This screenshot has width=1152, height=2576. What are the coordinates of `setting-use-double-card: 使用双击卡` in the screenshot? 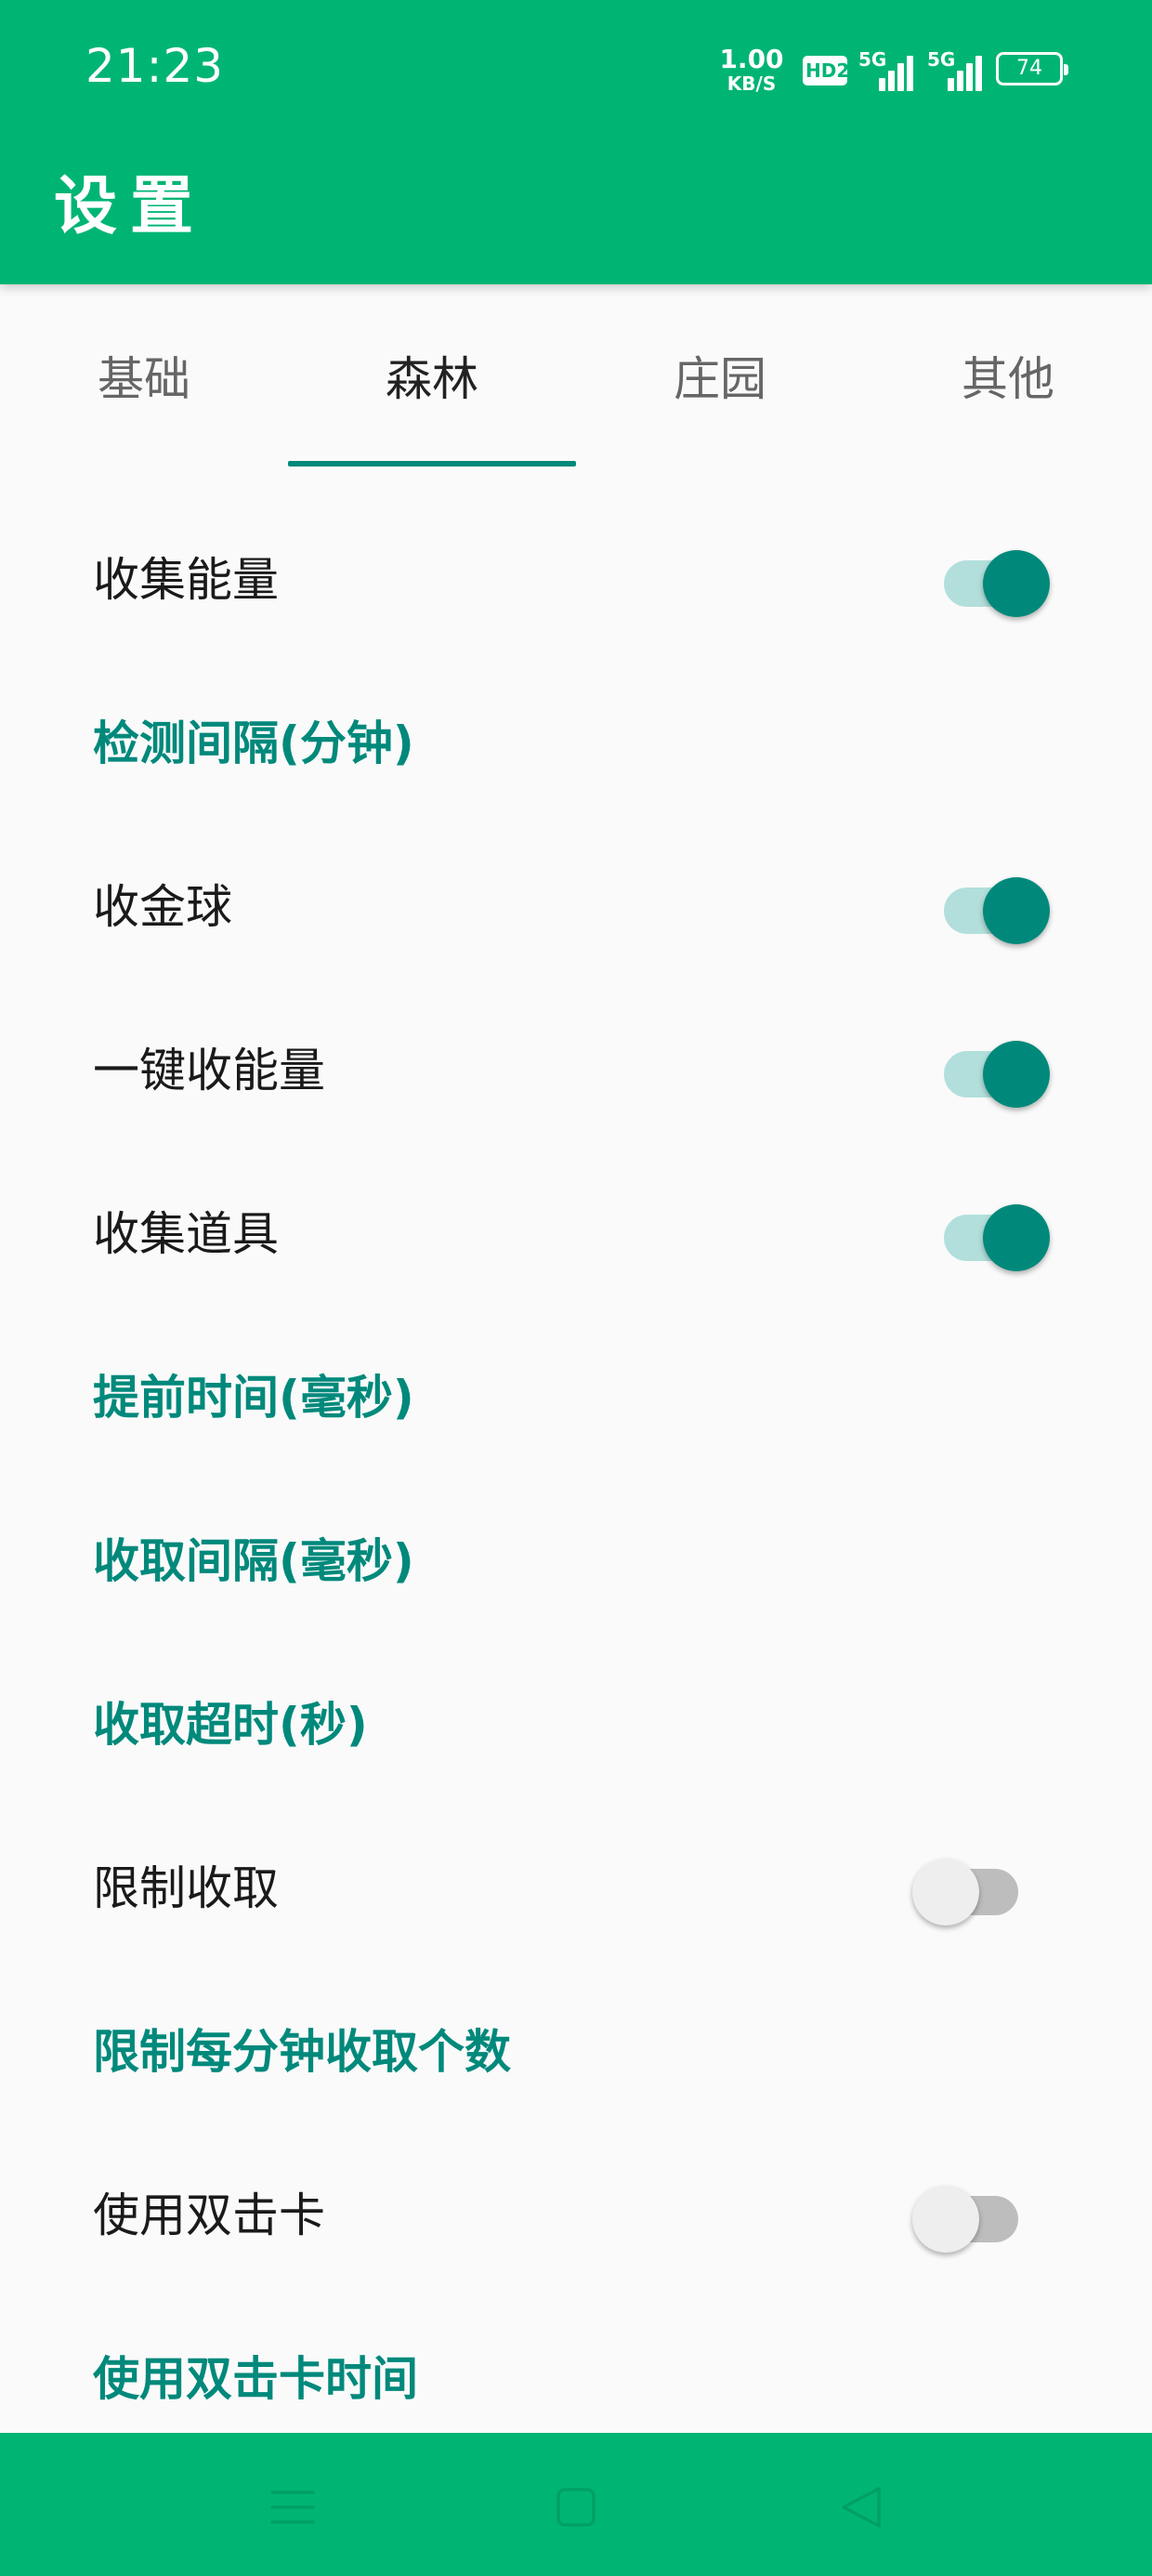 It's located at (576, 2211).